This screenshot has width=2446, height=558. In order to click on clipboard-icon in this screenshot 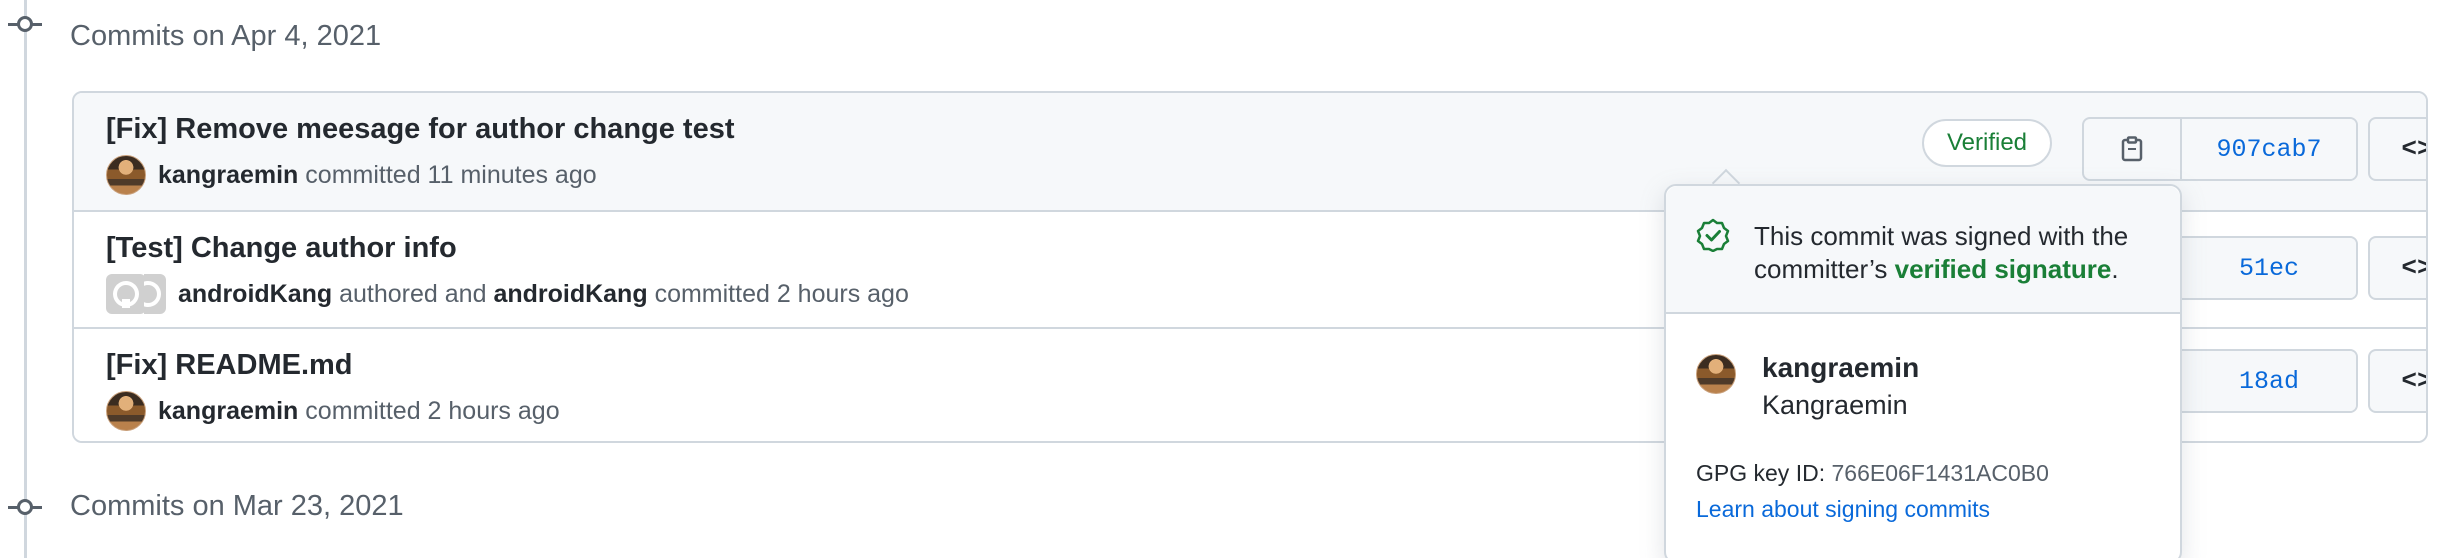, I will do `click(2132, 149)`.